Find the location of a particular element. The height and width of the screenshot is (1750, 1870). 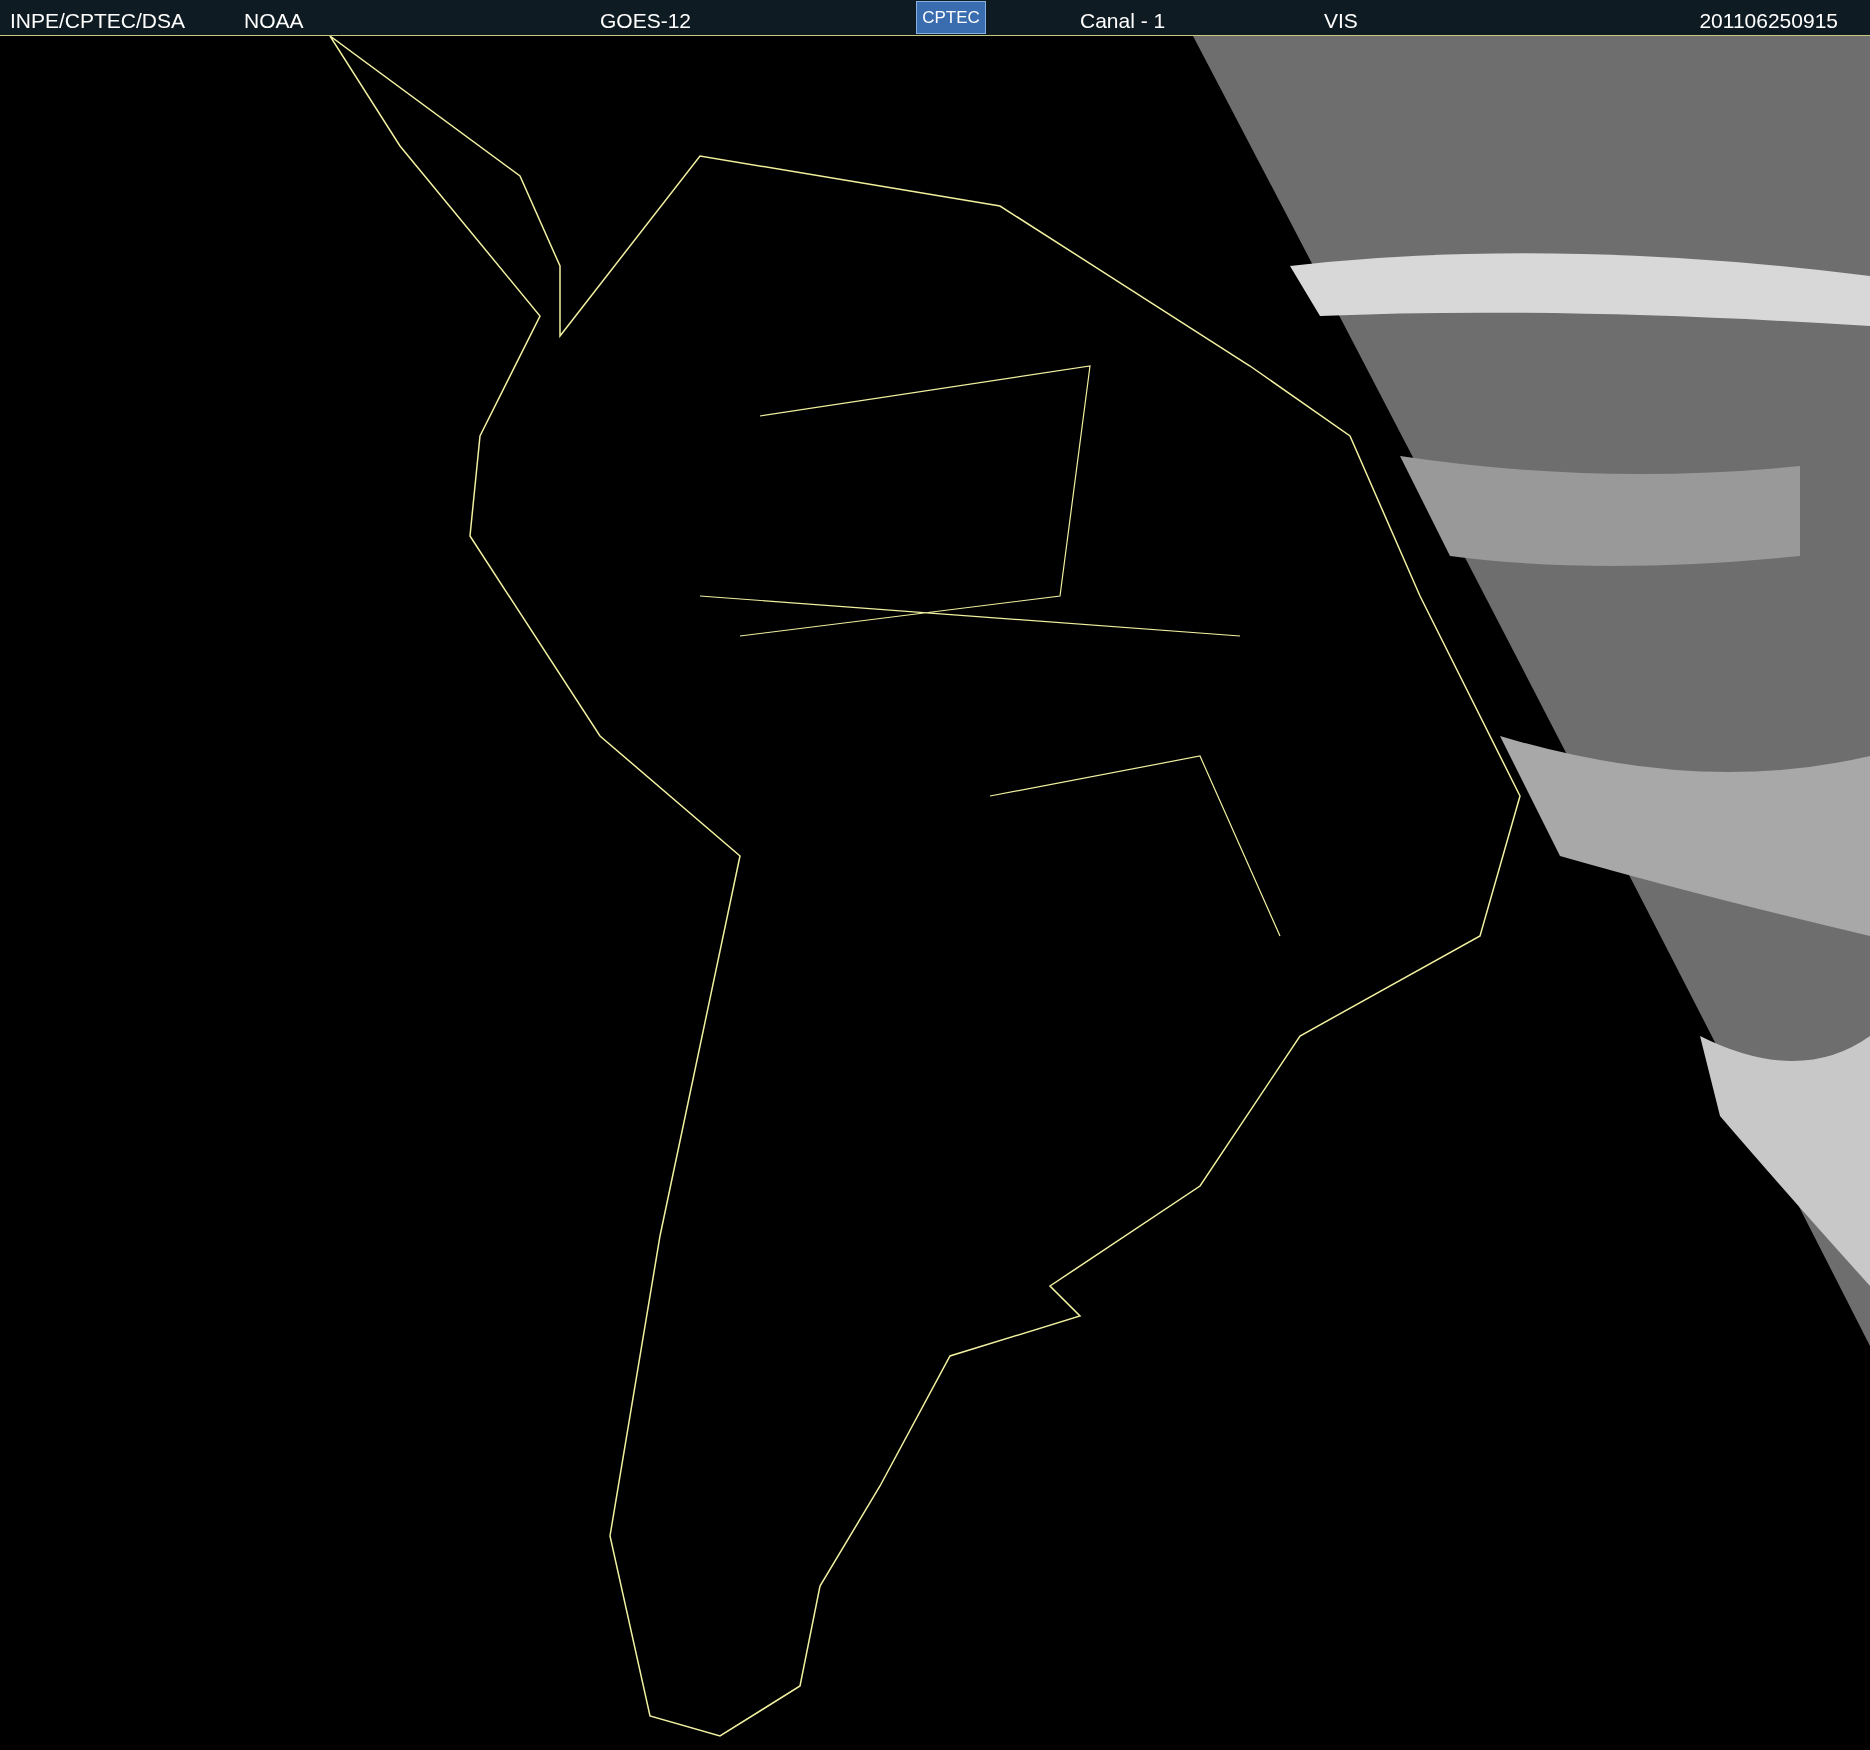

header-text: GOES-12 is located at coordinates (646, 21).